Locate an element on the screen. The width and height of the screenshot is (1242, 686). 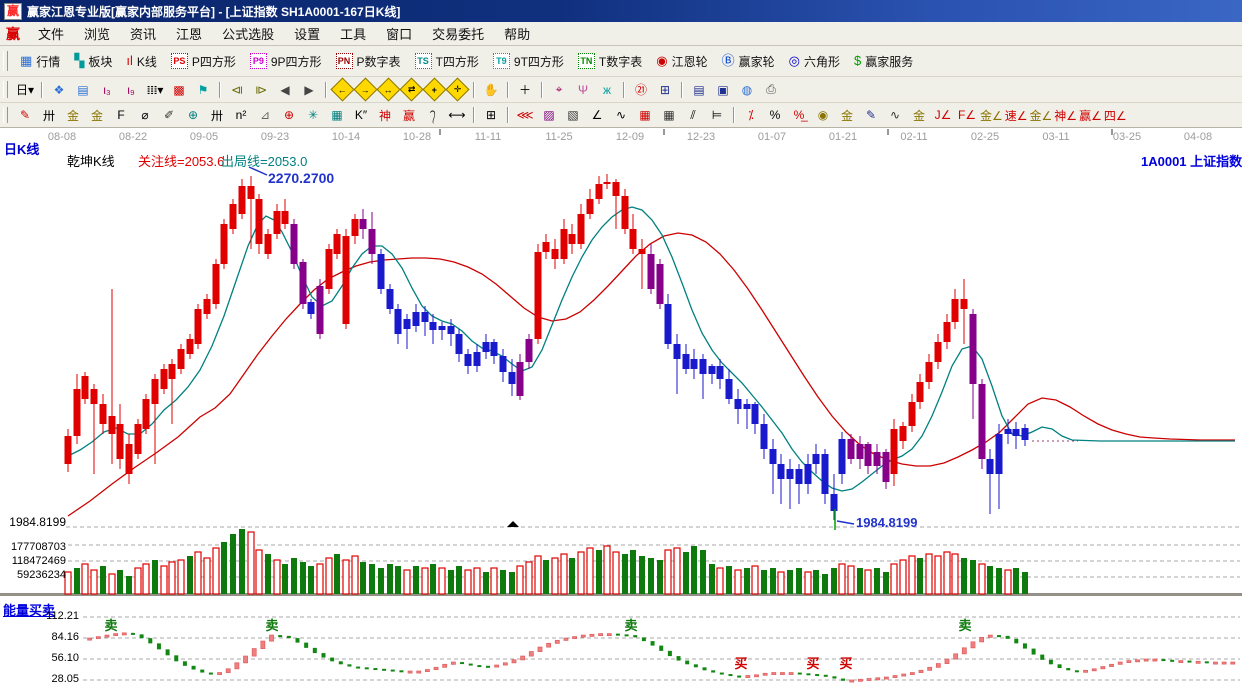
draw-grid-dark-button: ▦ is located at coordinates (669, 115).